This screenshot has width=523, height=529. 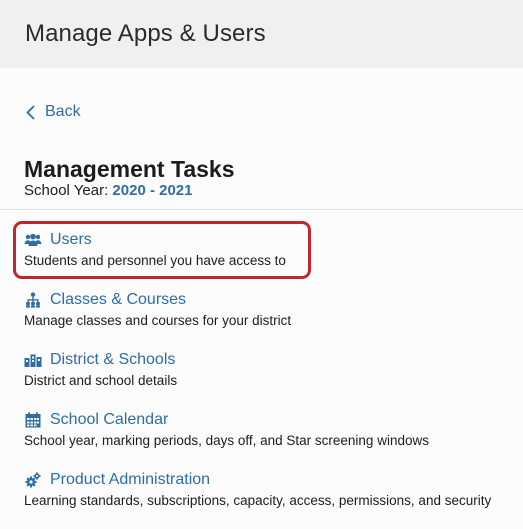 I want to click on gears-icon, so click(x=33, y=480).